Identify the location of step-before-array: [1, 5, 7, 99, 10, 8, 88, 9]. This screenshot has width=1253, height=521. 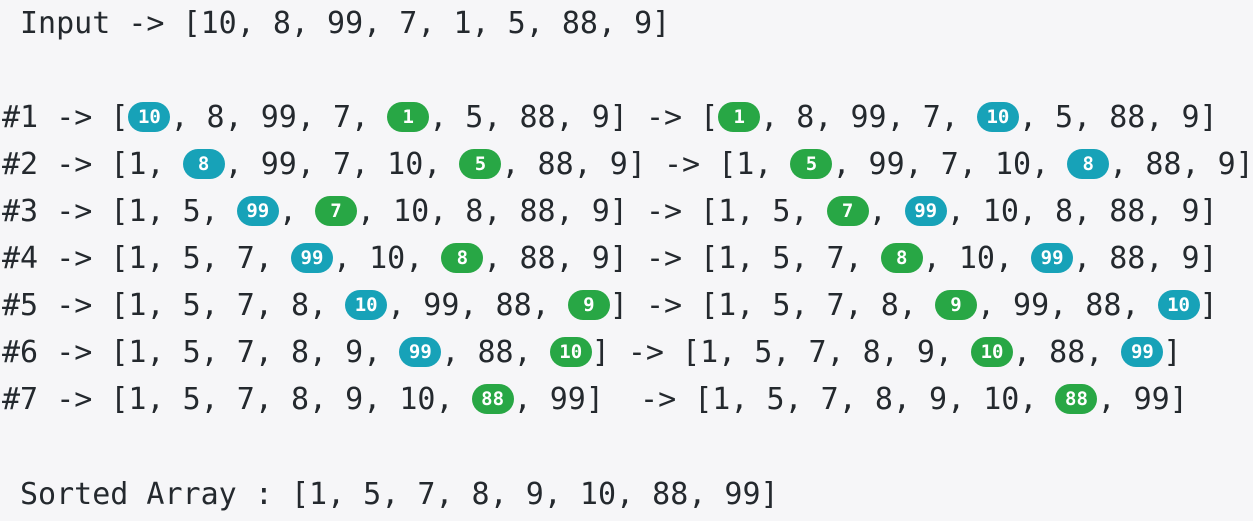
(369, 258).